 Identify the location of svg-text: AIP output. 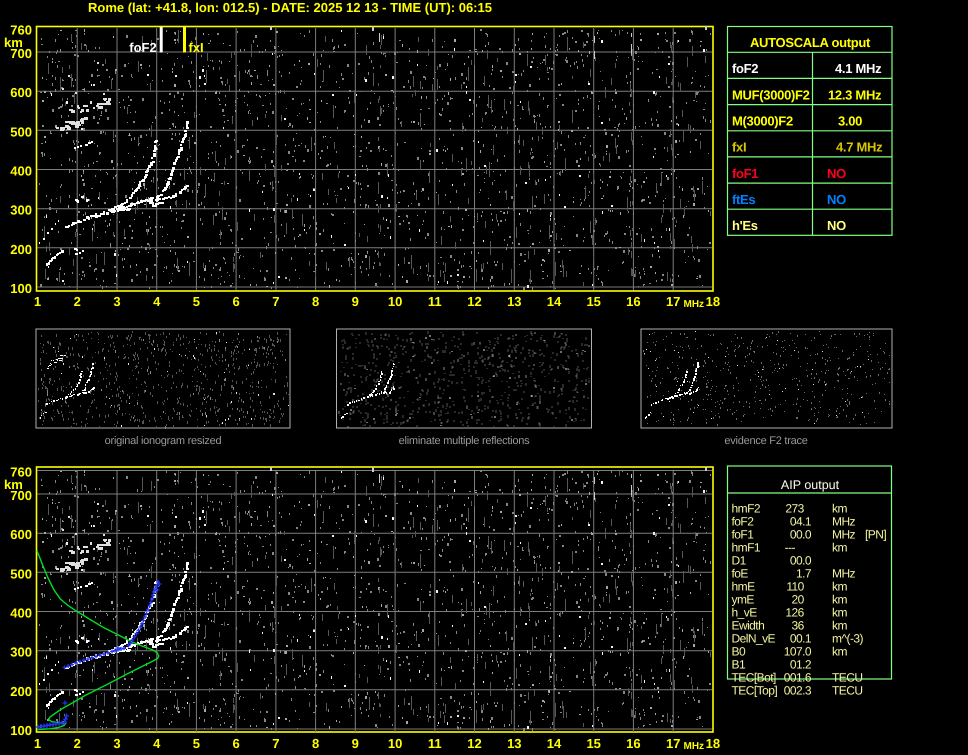
(810, 485).